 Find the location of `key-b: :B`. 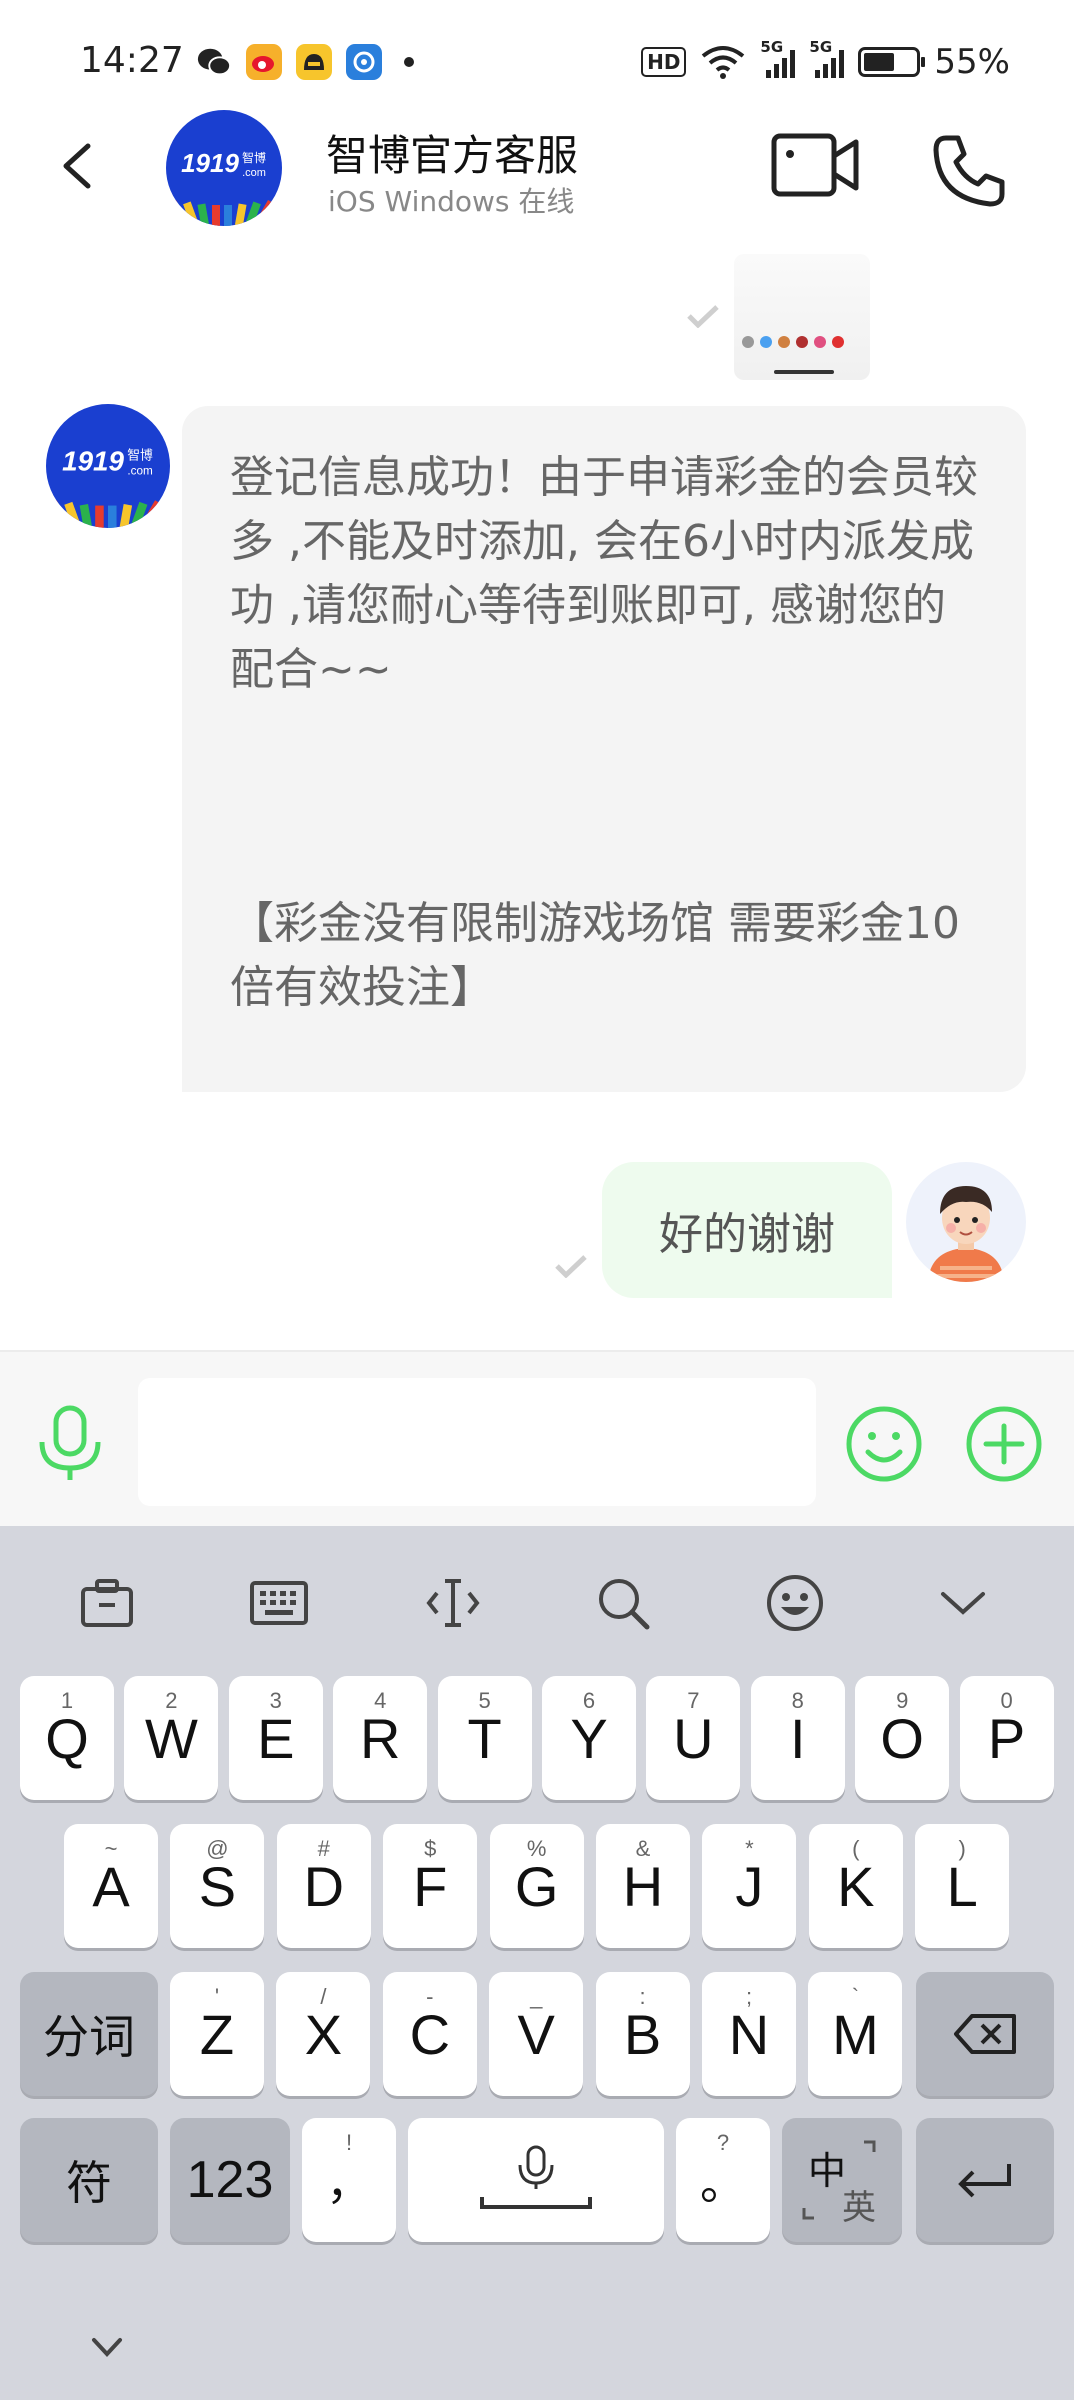

key-b: :B is located at coordinates (642, 2034).